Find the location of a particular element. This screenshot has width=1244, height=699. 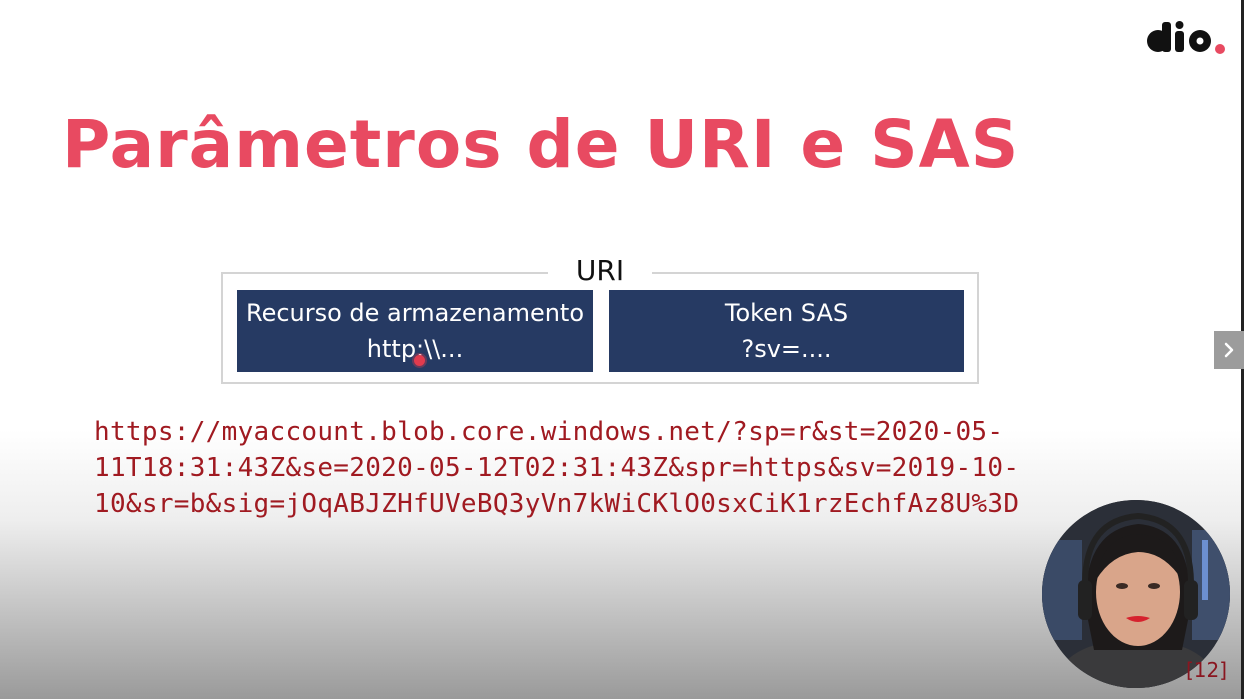

mouse-pointer-indicator is located at coordinates (419, 360).